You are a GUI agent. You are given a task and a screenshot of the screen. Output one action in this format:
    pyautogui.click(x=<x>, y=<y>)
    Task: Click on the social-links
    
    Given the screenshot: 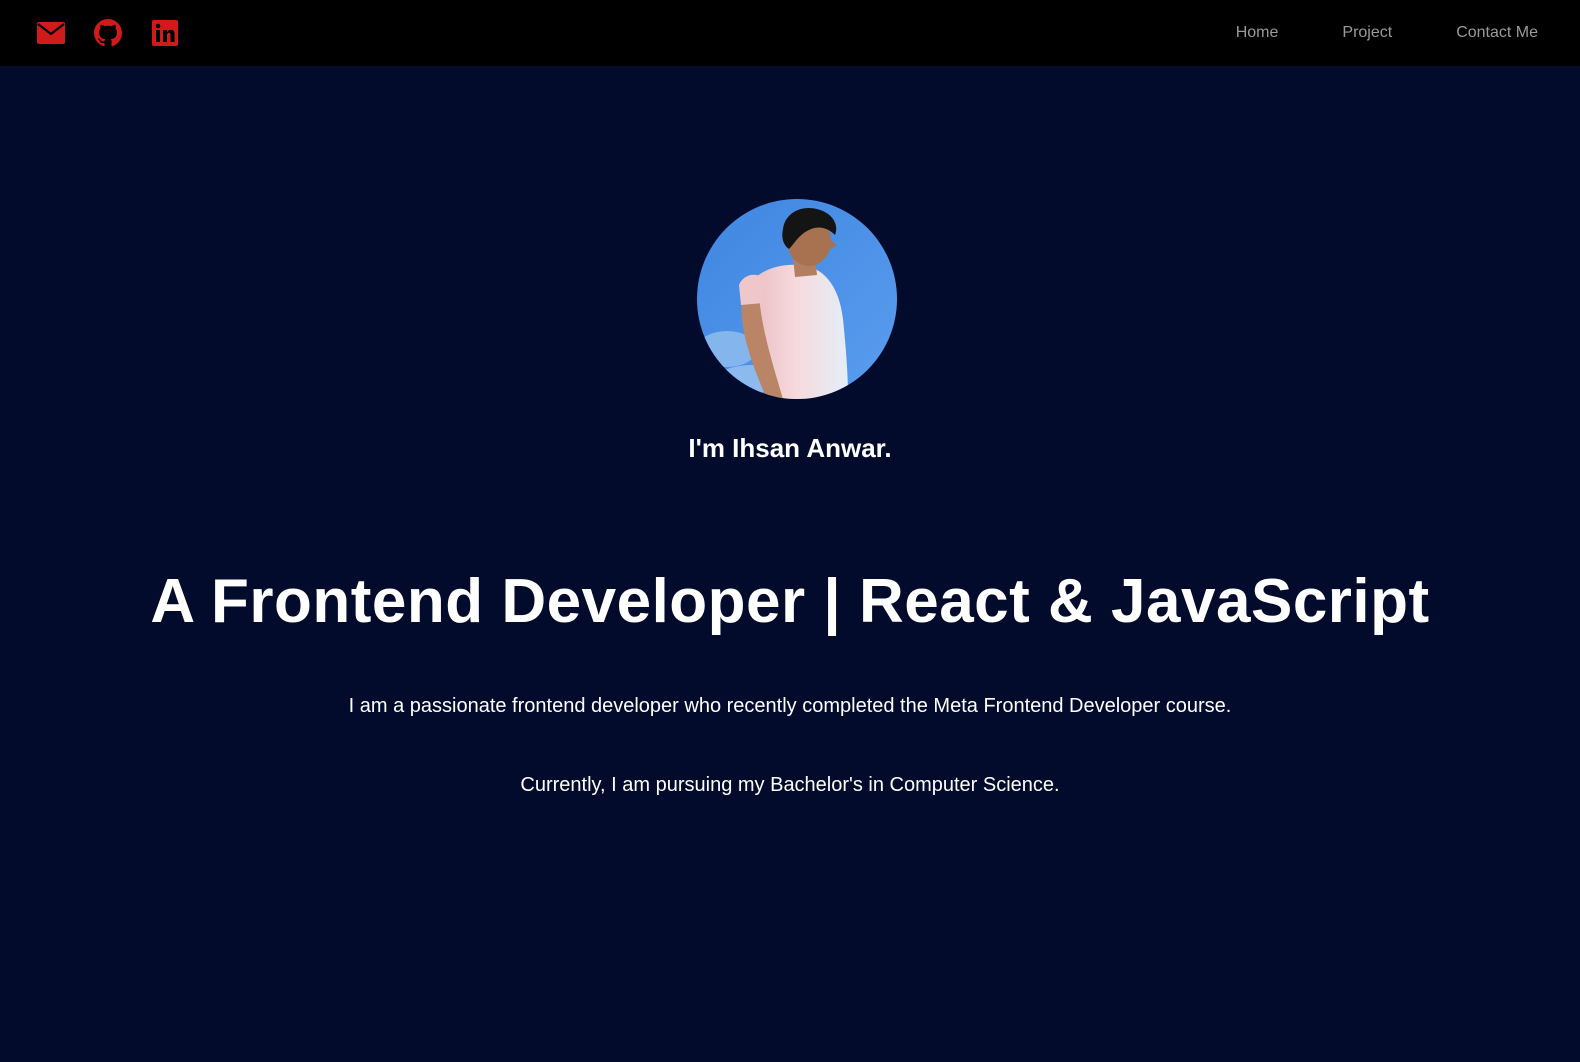 What is the action you would take?
    pyautogui.click(x=121, y=33)
    